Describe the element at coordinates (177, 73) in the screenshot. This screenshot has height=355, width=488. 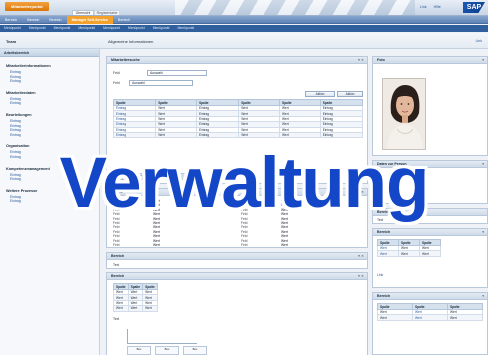
I see `view-select: Auswahl` at that location.